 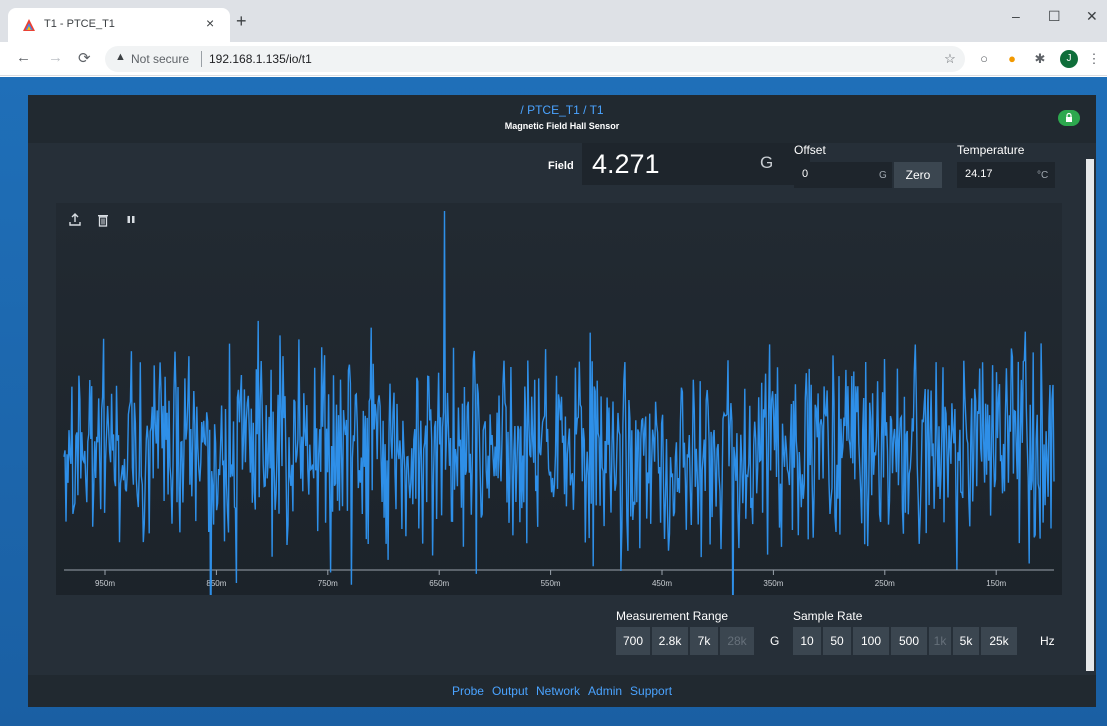 I want to click on back-icon: ←, so click(x=23, y=57).